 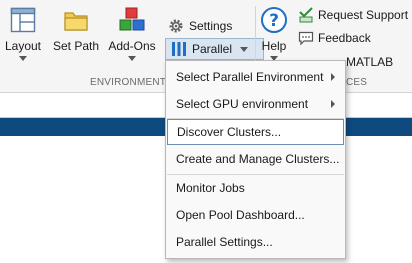 I want to click on set-path-button: Set Path, so click(x=76, y=29).